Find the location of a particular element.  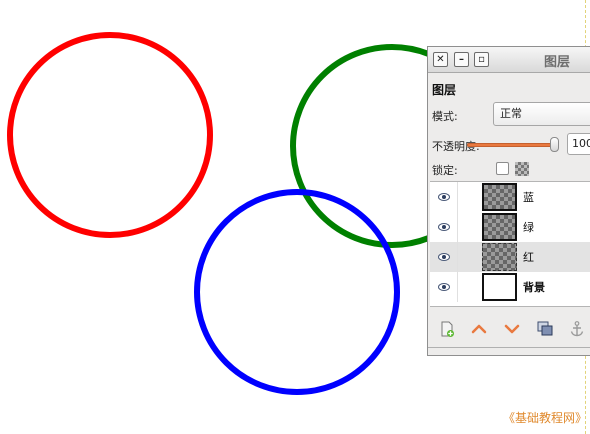

layer-row: 绿 is located at coordinates (510, 227).